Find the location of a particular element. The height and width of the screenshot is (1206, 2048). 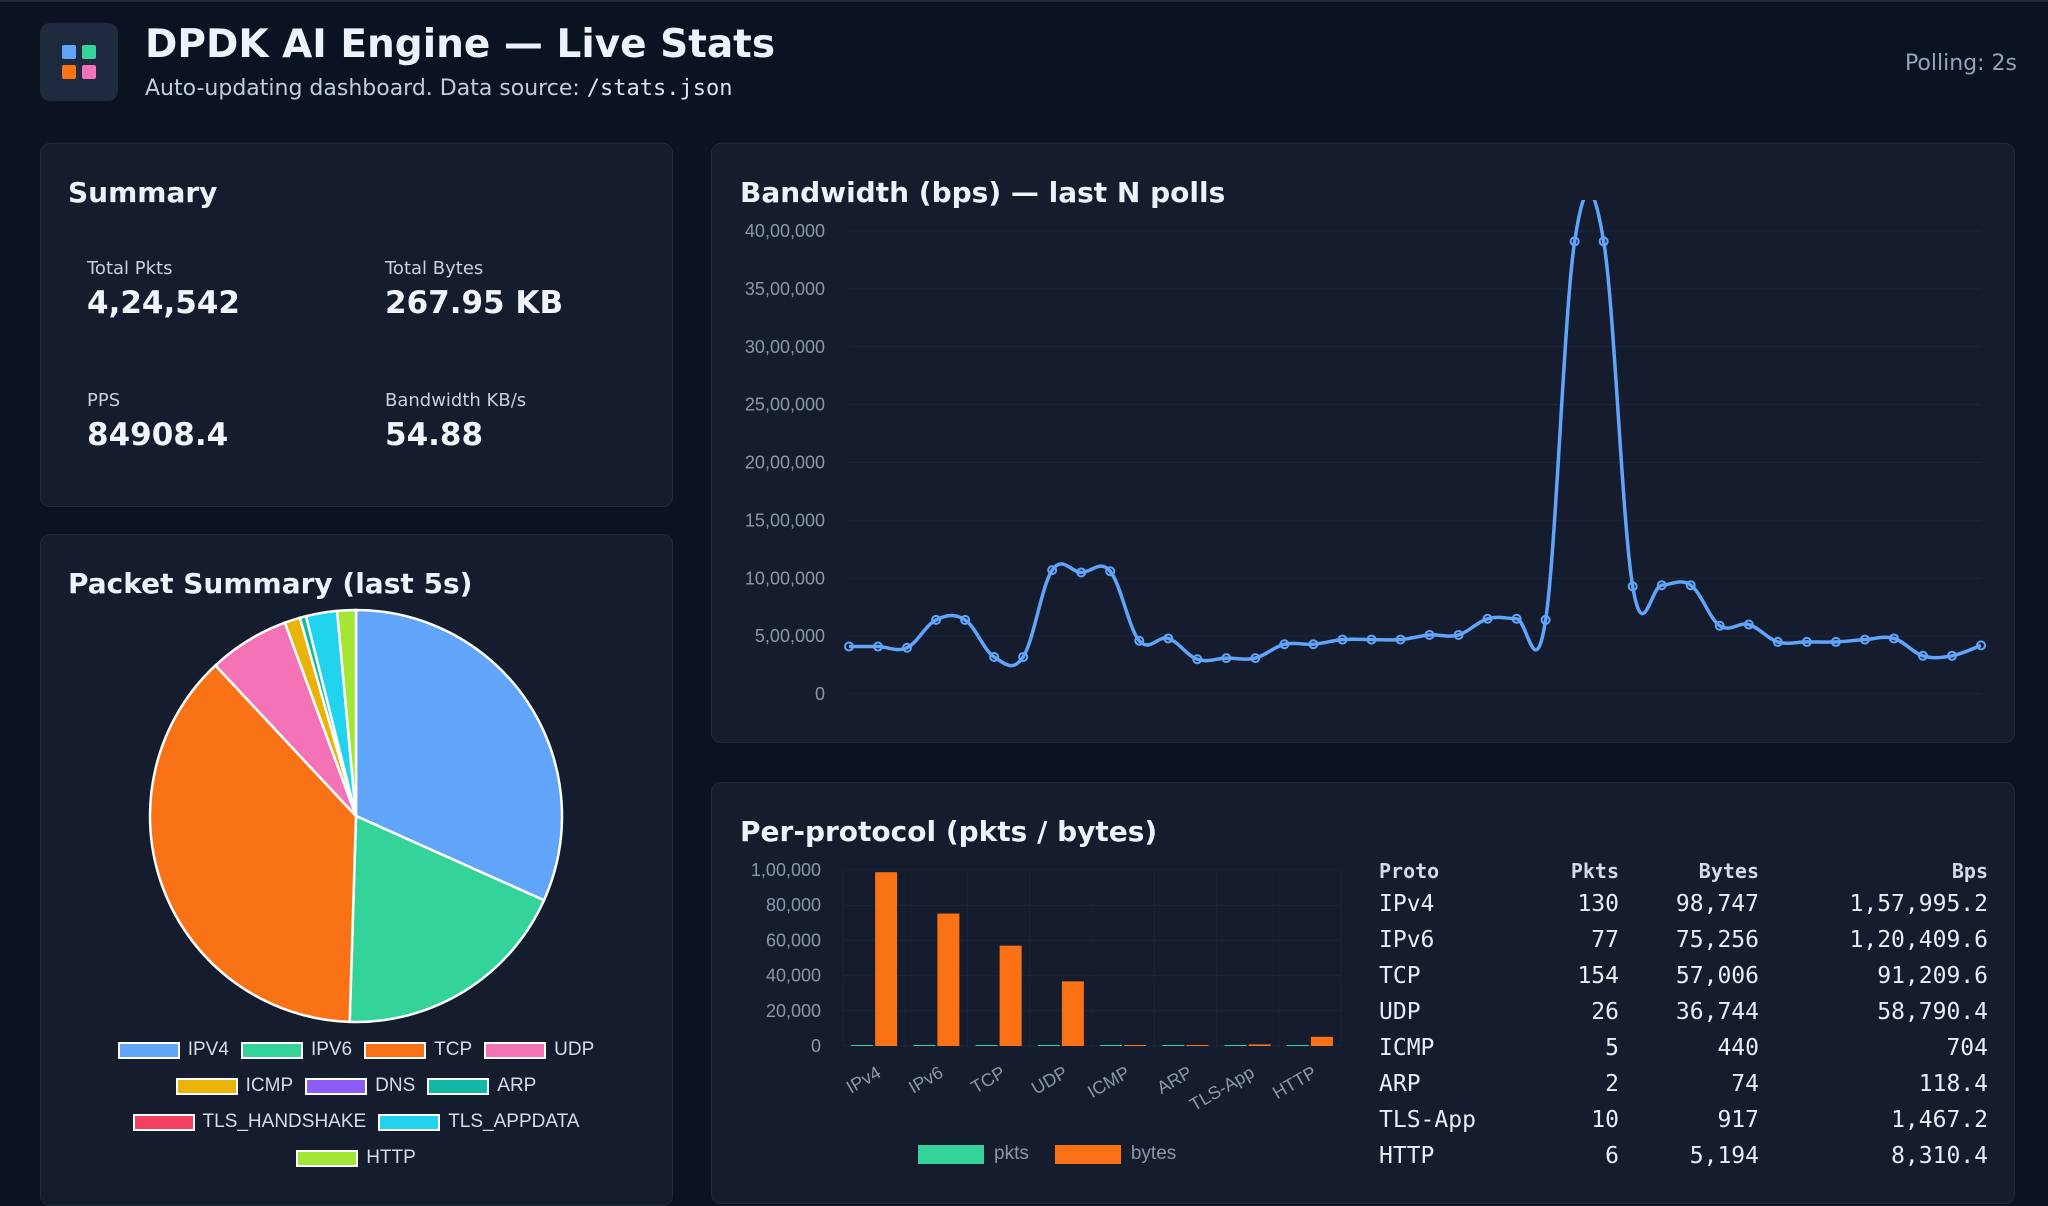

legend-item: ARP is located at coordinates (481, 1086).